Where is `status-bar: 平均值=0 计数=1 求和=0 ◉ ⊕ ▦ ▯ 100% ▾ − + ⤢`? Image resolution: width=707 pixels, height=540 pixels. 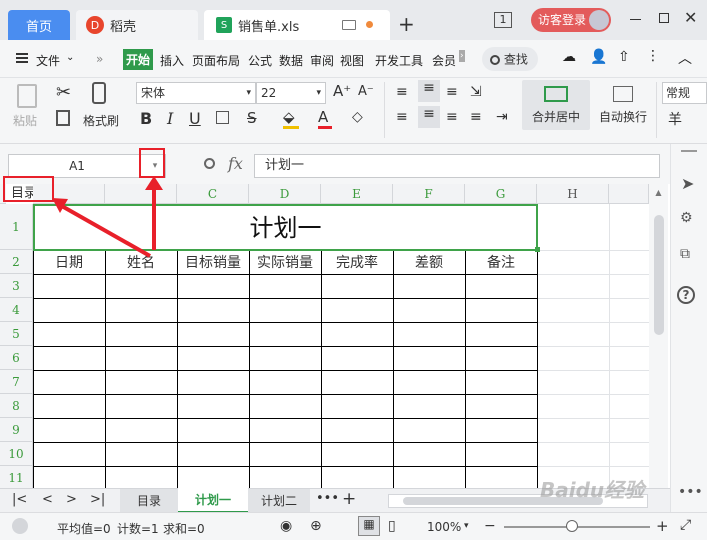
status-bar: 平均值=0 计数=1 求和=0 ◉ ⊕ ▦ ▯ 100% ▾ − + ⤢ is located at coordinates (353, 526).